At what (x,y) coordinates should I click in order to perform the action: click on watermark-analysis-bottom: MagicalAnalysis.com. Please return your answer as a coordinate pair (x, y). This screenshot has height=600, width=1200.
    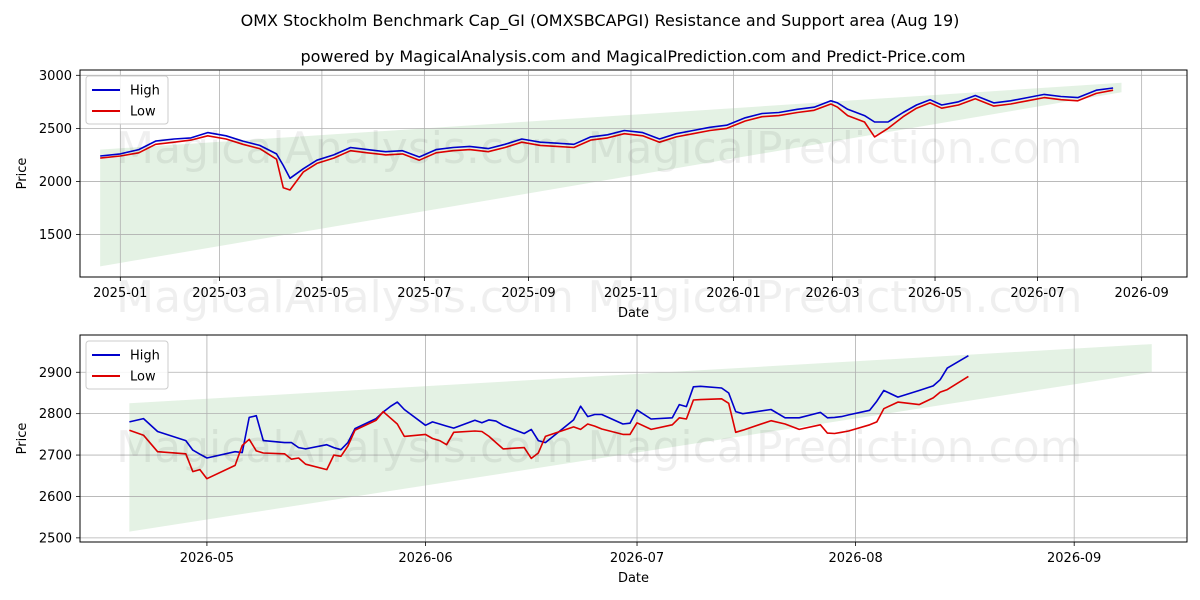
    Looking at the image, I should click on (345, 447).